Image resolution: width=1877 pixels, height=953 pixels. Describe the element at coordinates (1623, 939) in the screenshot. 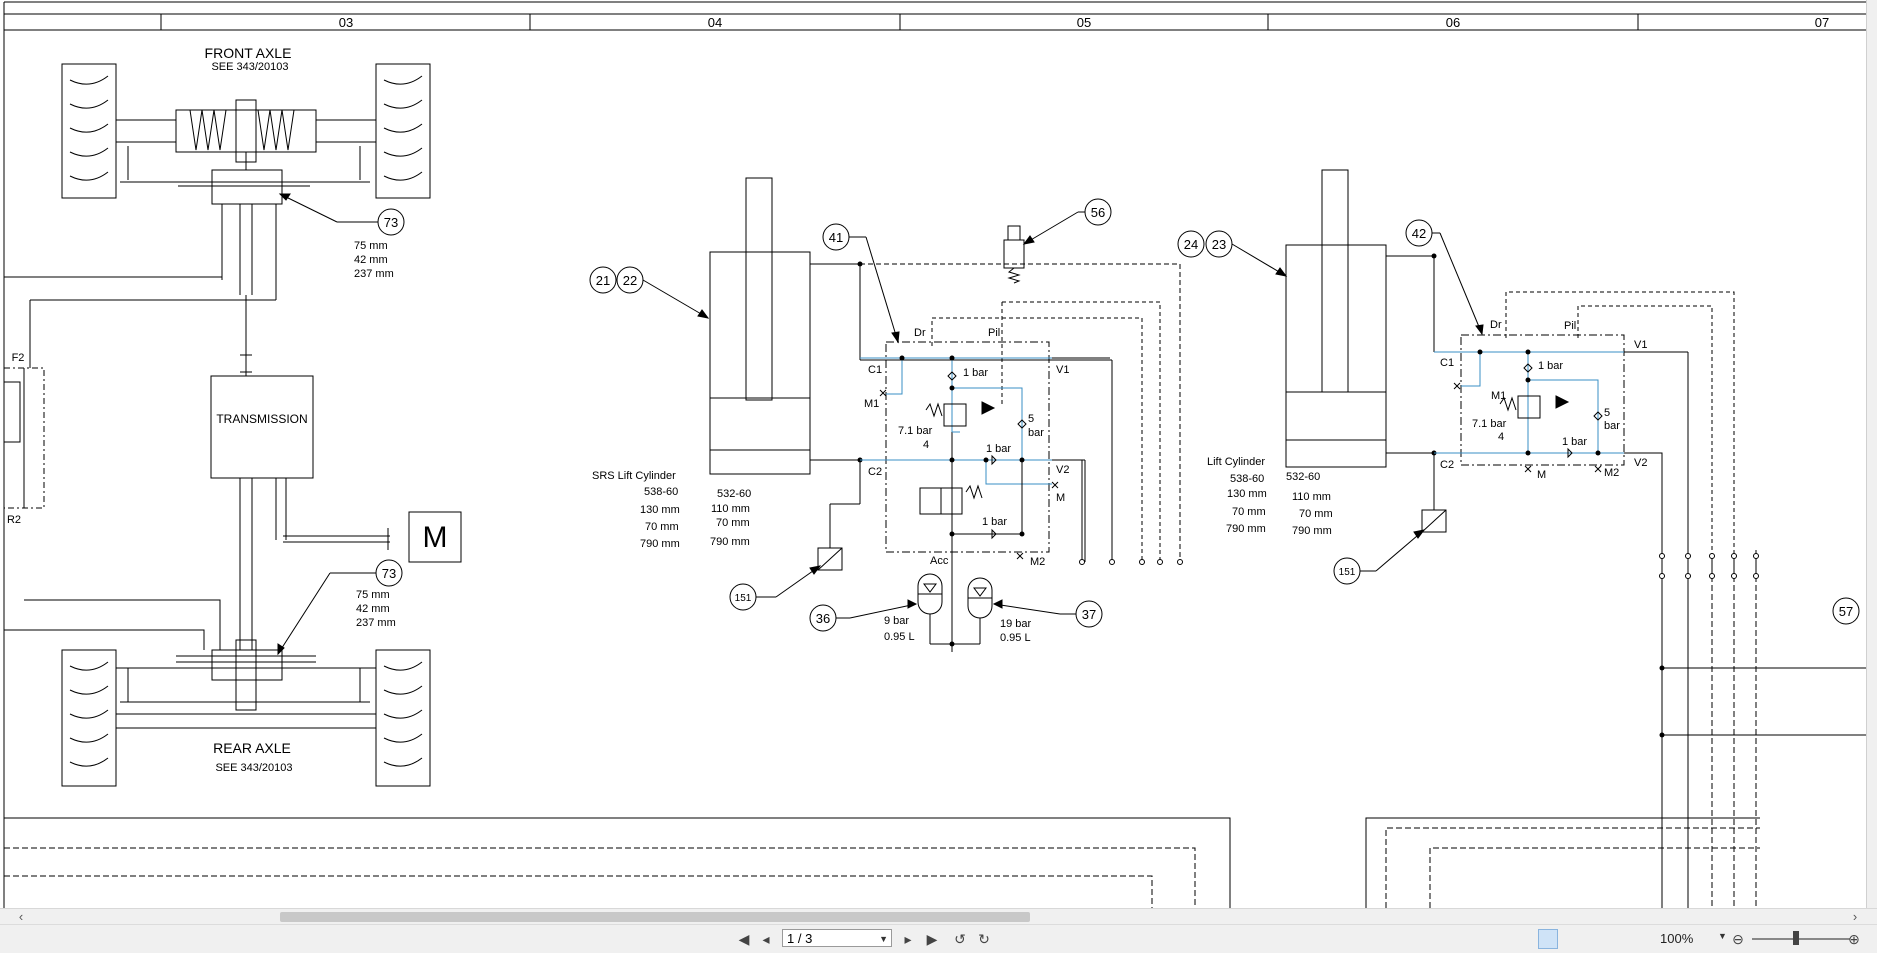

I see `two-page-continuous-view-icon` at that location.